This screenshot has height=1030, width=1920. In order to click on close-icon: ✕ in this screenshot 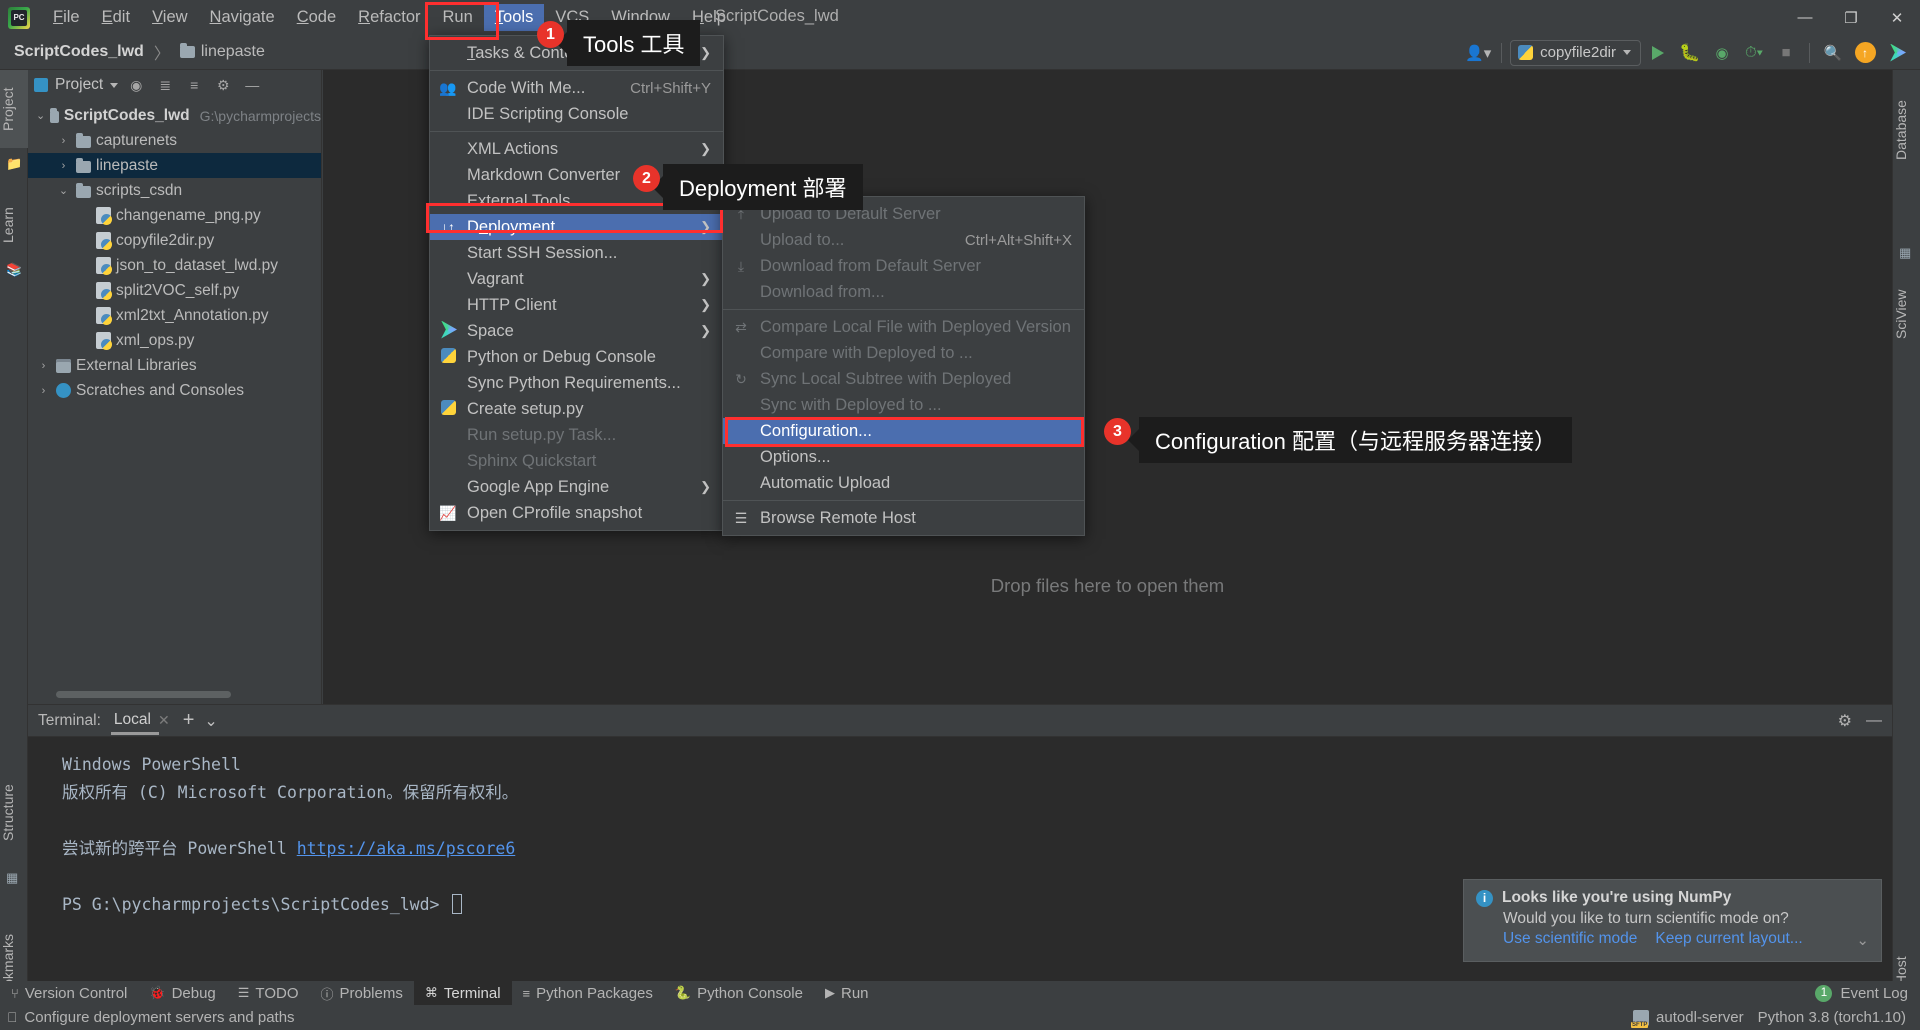, I will do `click(164, 720)`.